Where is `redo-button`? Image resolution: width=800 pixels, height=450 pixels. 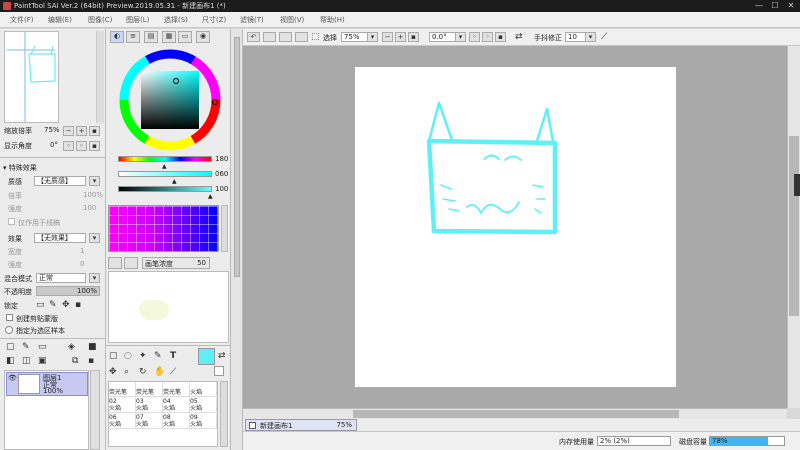
redo-button is located at coordinates (269, 37).